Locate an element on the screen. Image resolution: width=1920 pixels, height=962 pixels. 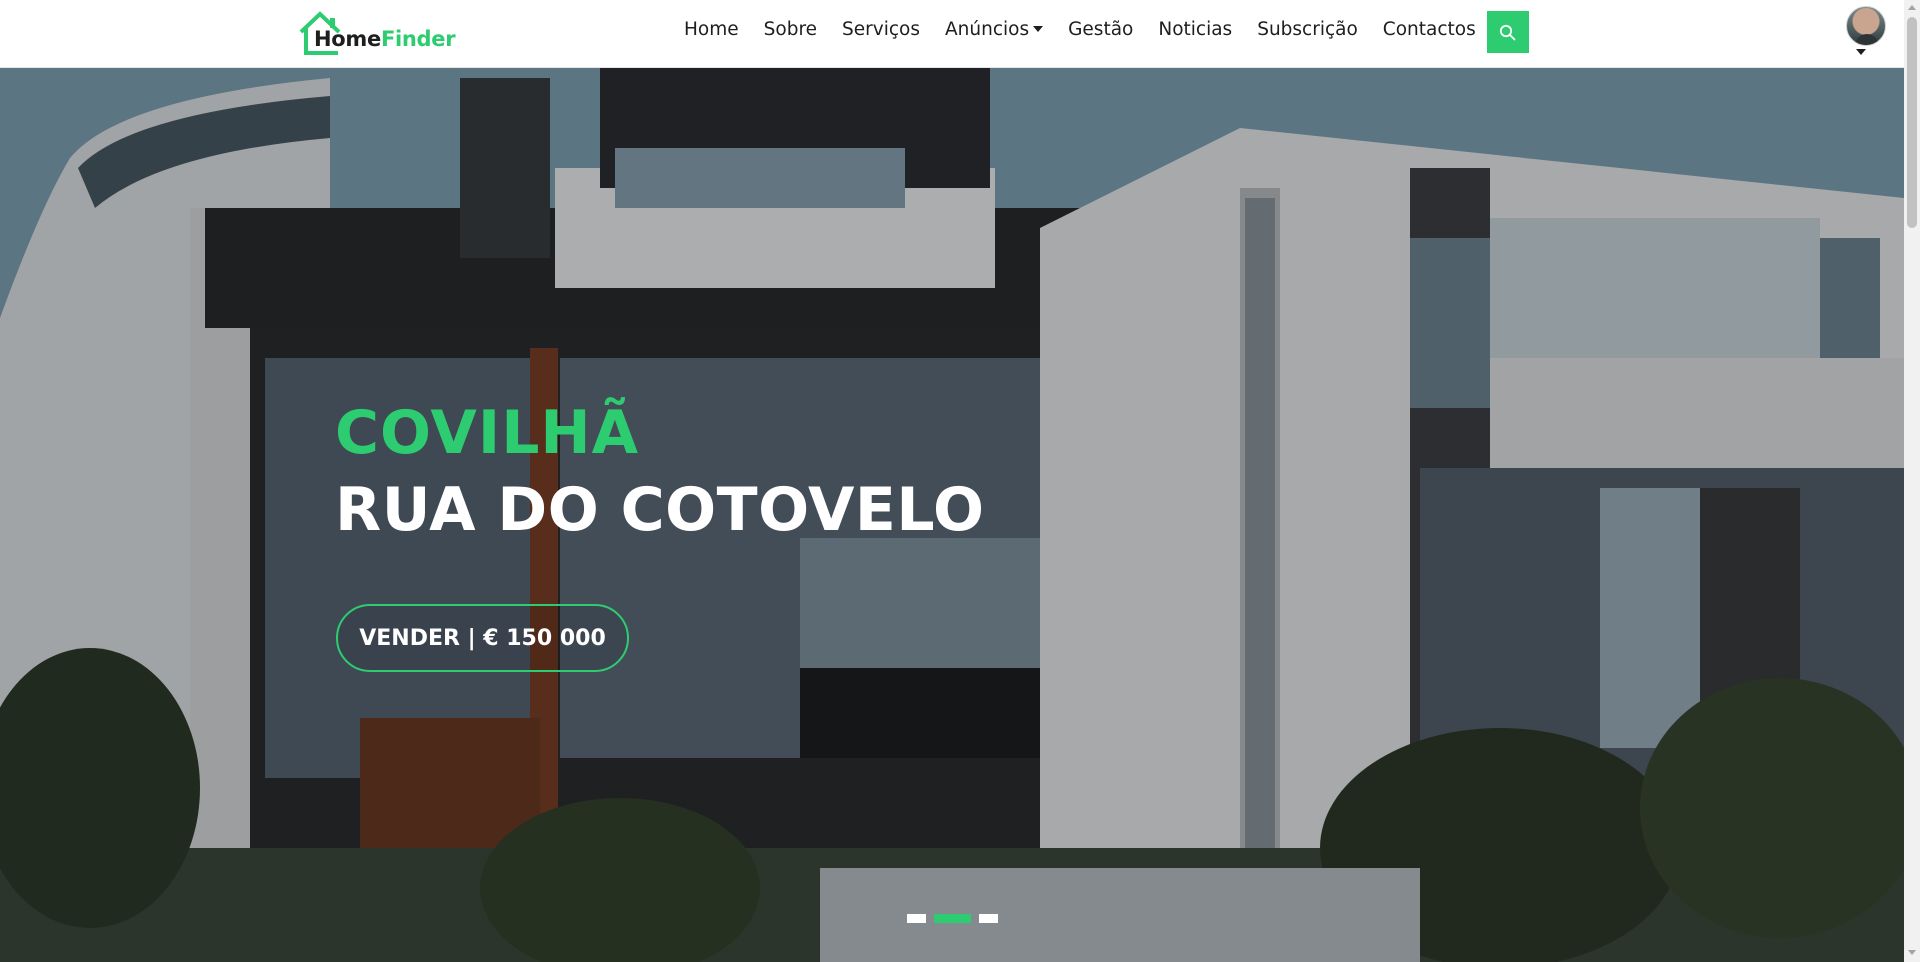
scroll-up-icon is located at coordinates (1912, 7).